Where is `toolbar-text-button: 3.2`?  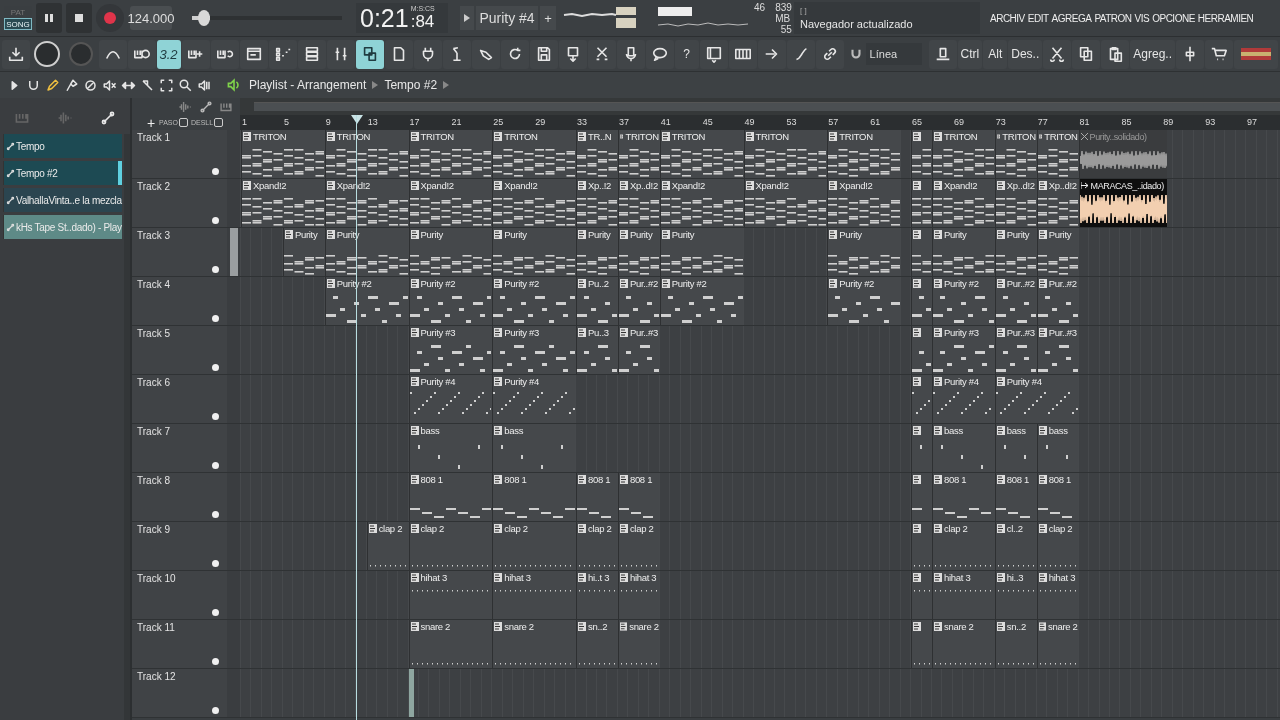
toolbar-text-button: 3.2 is located at coordinates (168, 54).